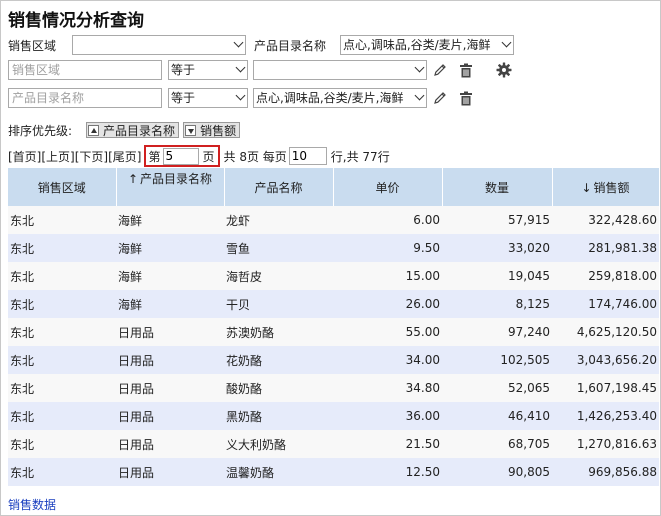  What do you see at coordinates (191, 130) in the screenshot?
I see `sort-descending-icon` at bounding box center [191, 130].